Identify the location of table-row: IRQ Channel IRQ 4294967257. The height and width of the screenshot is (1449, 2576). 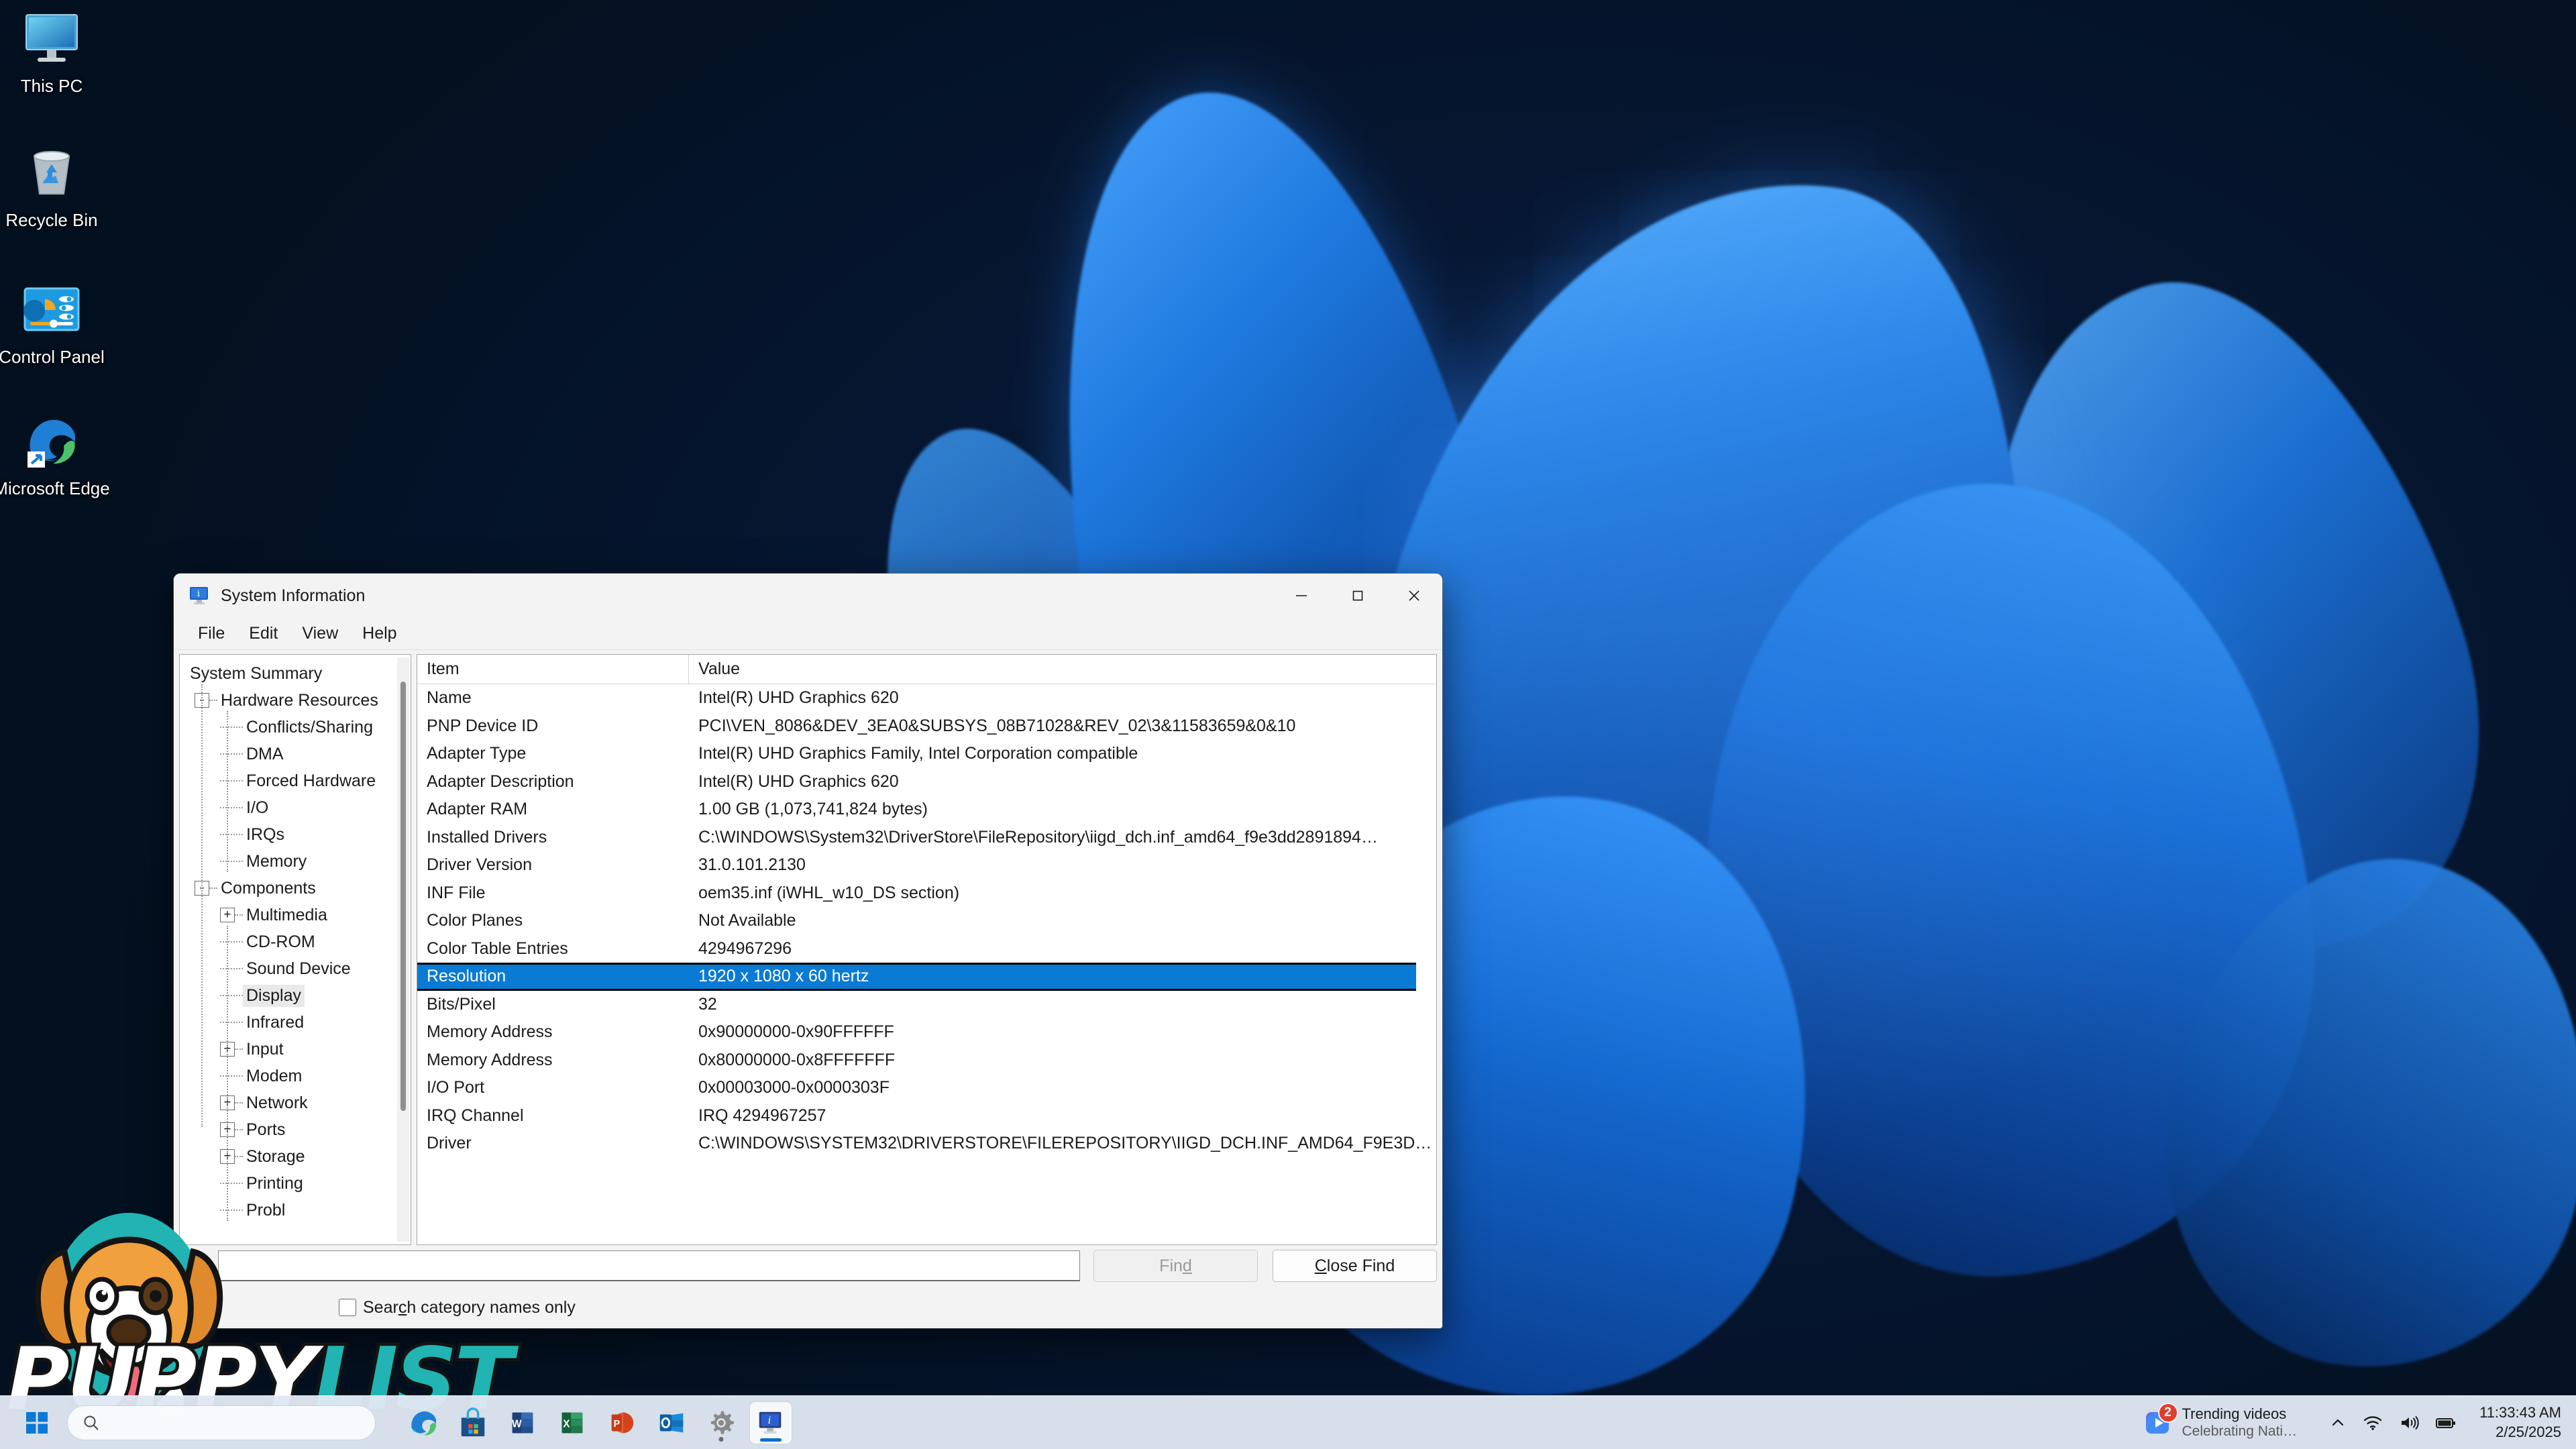
(926, 1116).